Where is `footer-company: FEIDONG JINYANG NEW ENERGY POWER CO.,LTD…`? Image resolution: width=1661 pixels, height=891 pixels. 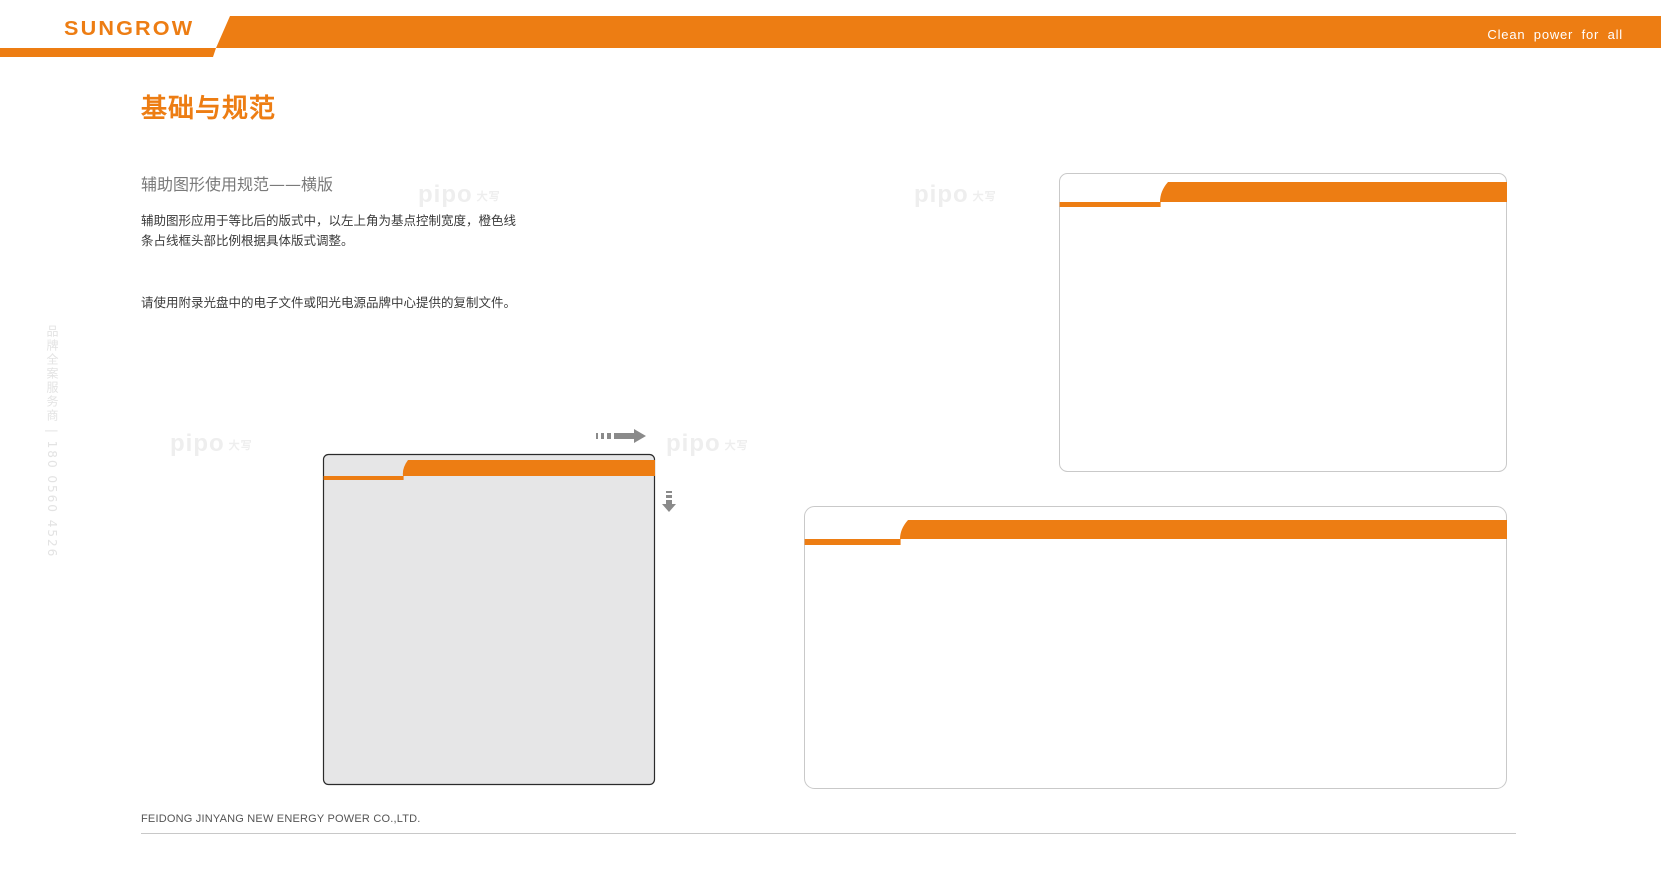
footer-company: FEIDONG JINYANG NEW ENERGY POWER CO.,LTD… is located at coordinates (281, 819).